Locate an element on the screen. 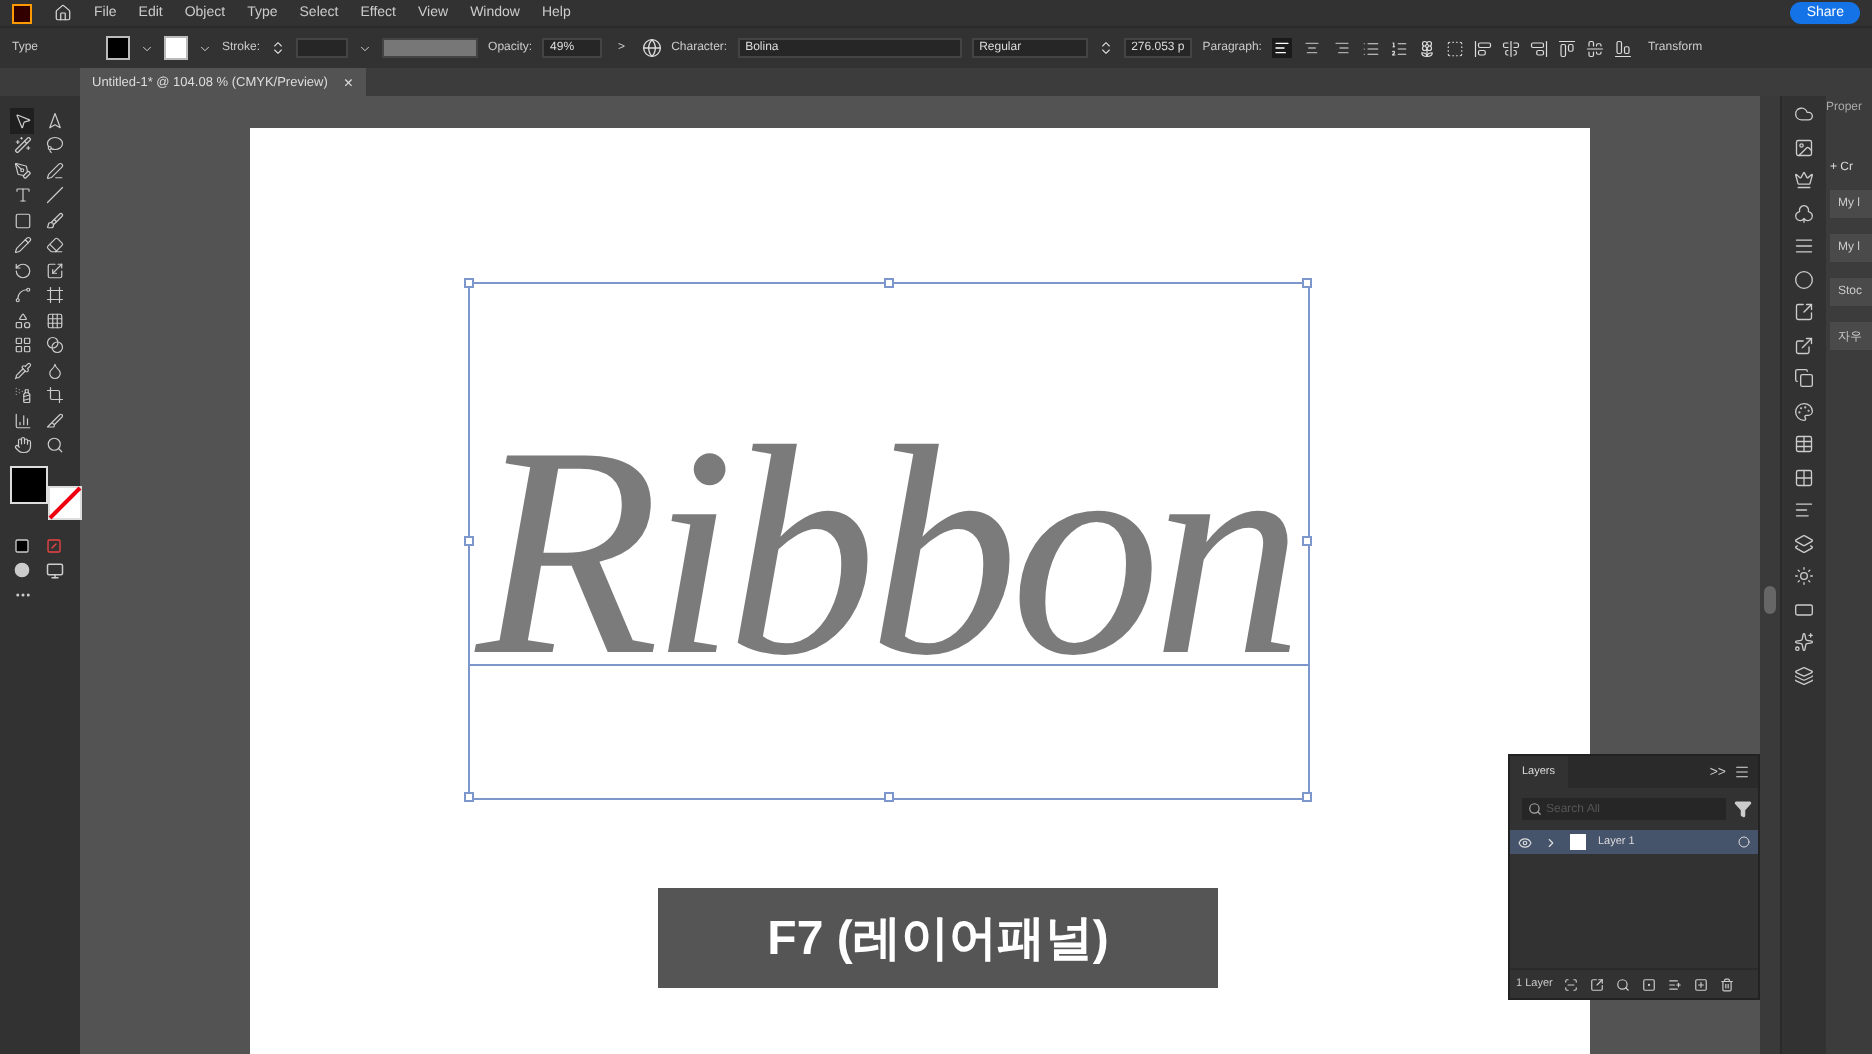 This screenshot has height=1054, width=1872. artwork-text: Ribbon is located at coordinates (885, 552).